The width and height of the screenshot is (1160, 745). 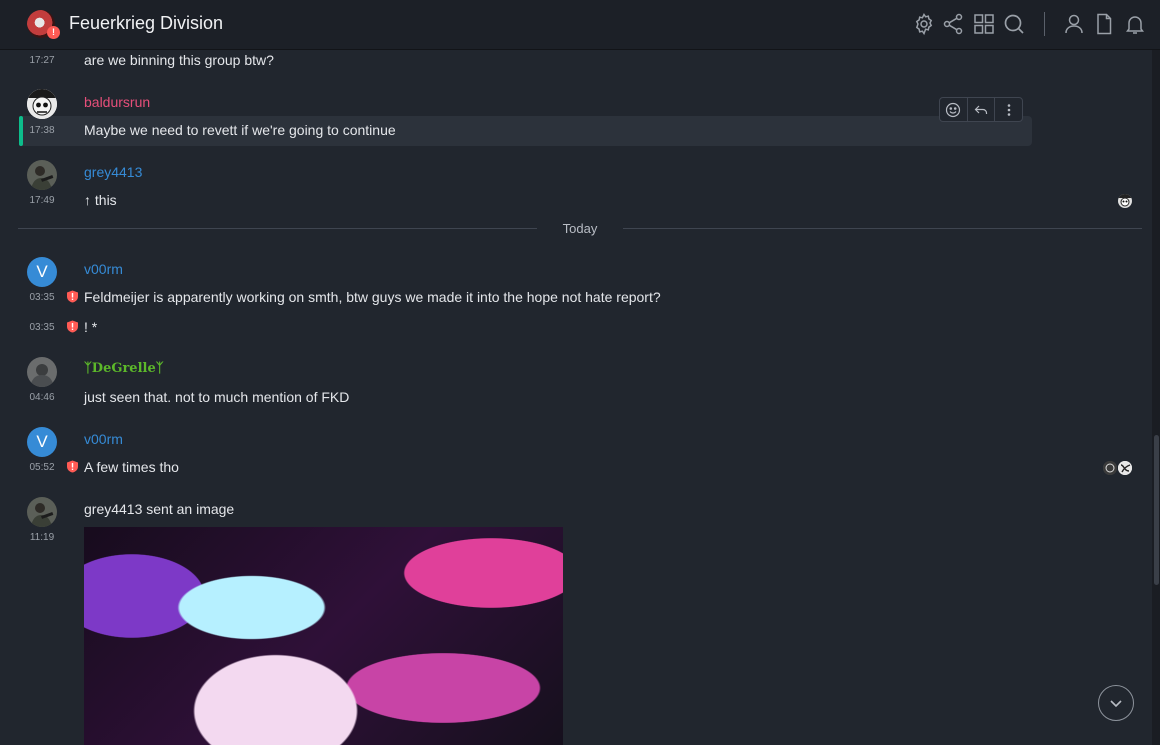 I want to click on message-body: grey4413 sent an image, so click(x=159, y=509).